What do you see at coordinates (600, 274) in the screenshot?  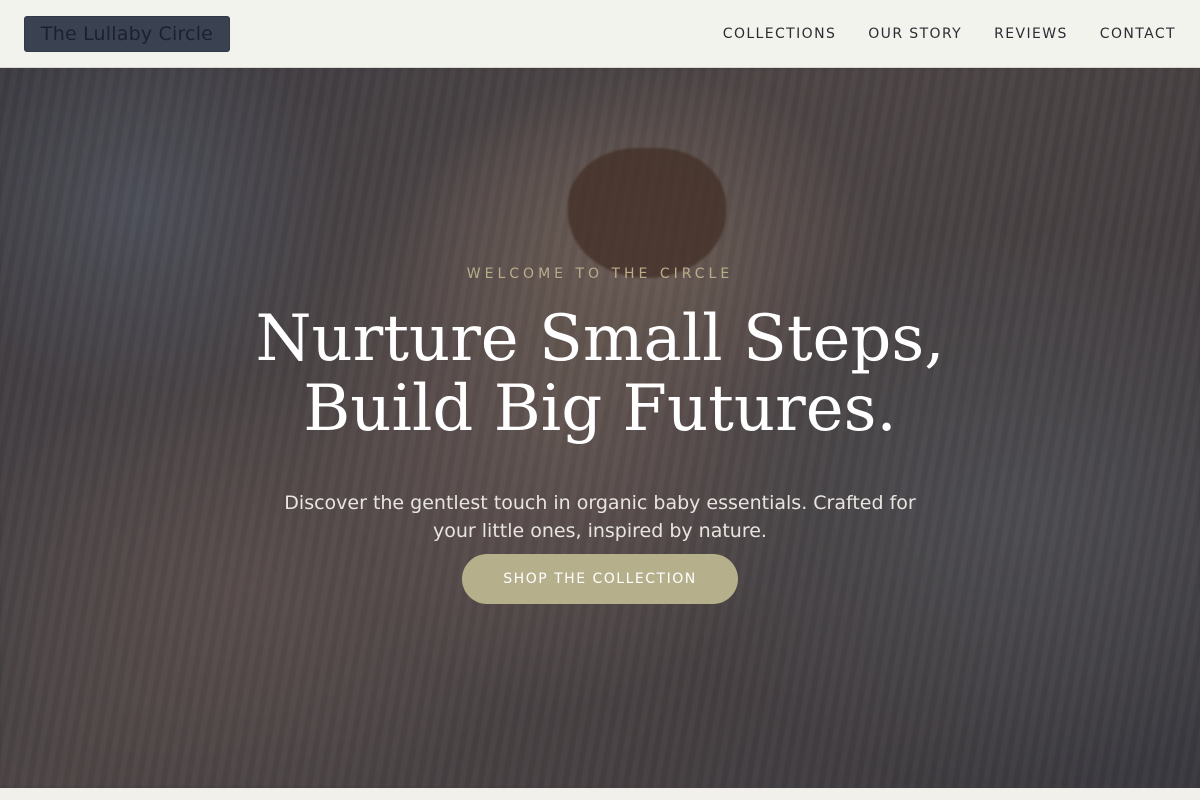 I see `hero-eyebrow: WELCOME TO THE CIRCLE` at bounding box center [600, 274].